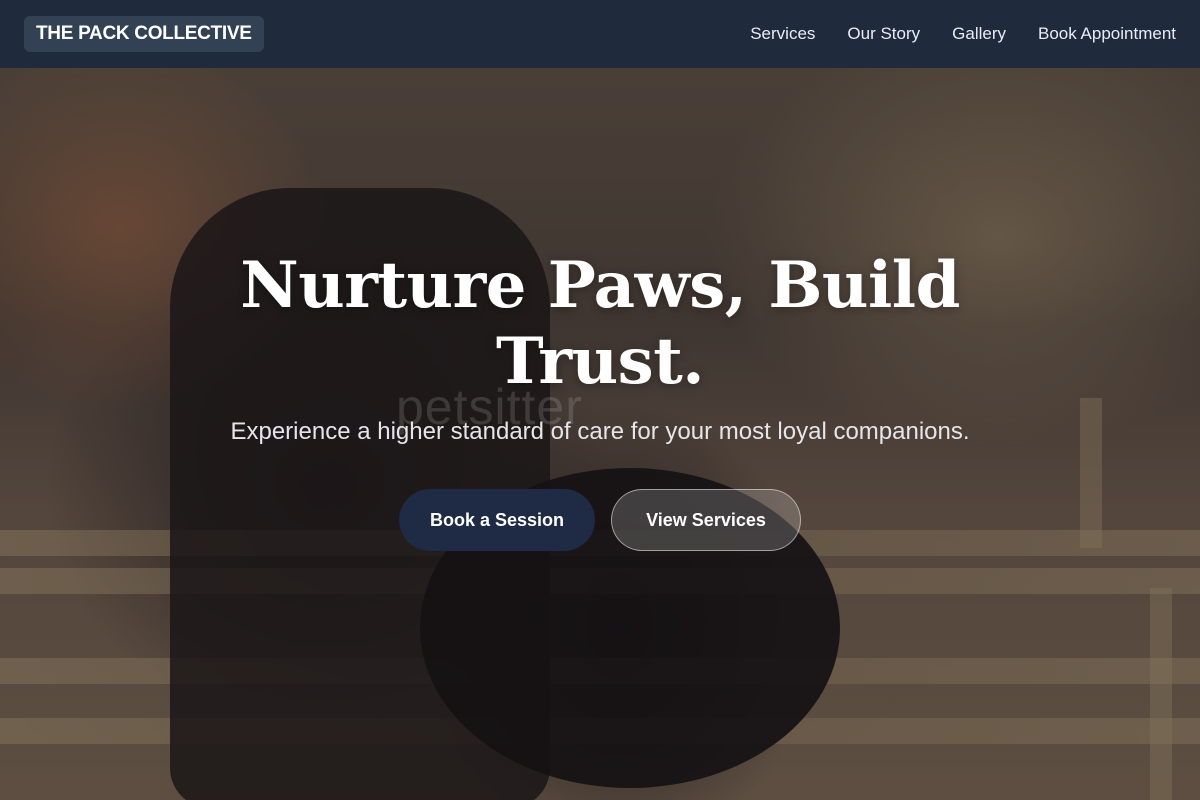 The width and height of the screenshot is (1200, 800). Describe the element at coordinates (706, 520) in the screenshot. I see `view-services-button: View Services` at that location.